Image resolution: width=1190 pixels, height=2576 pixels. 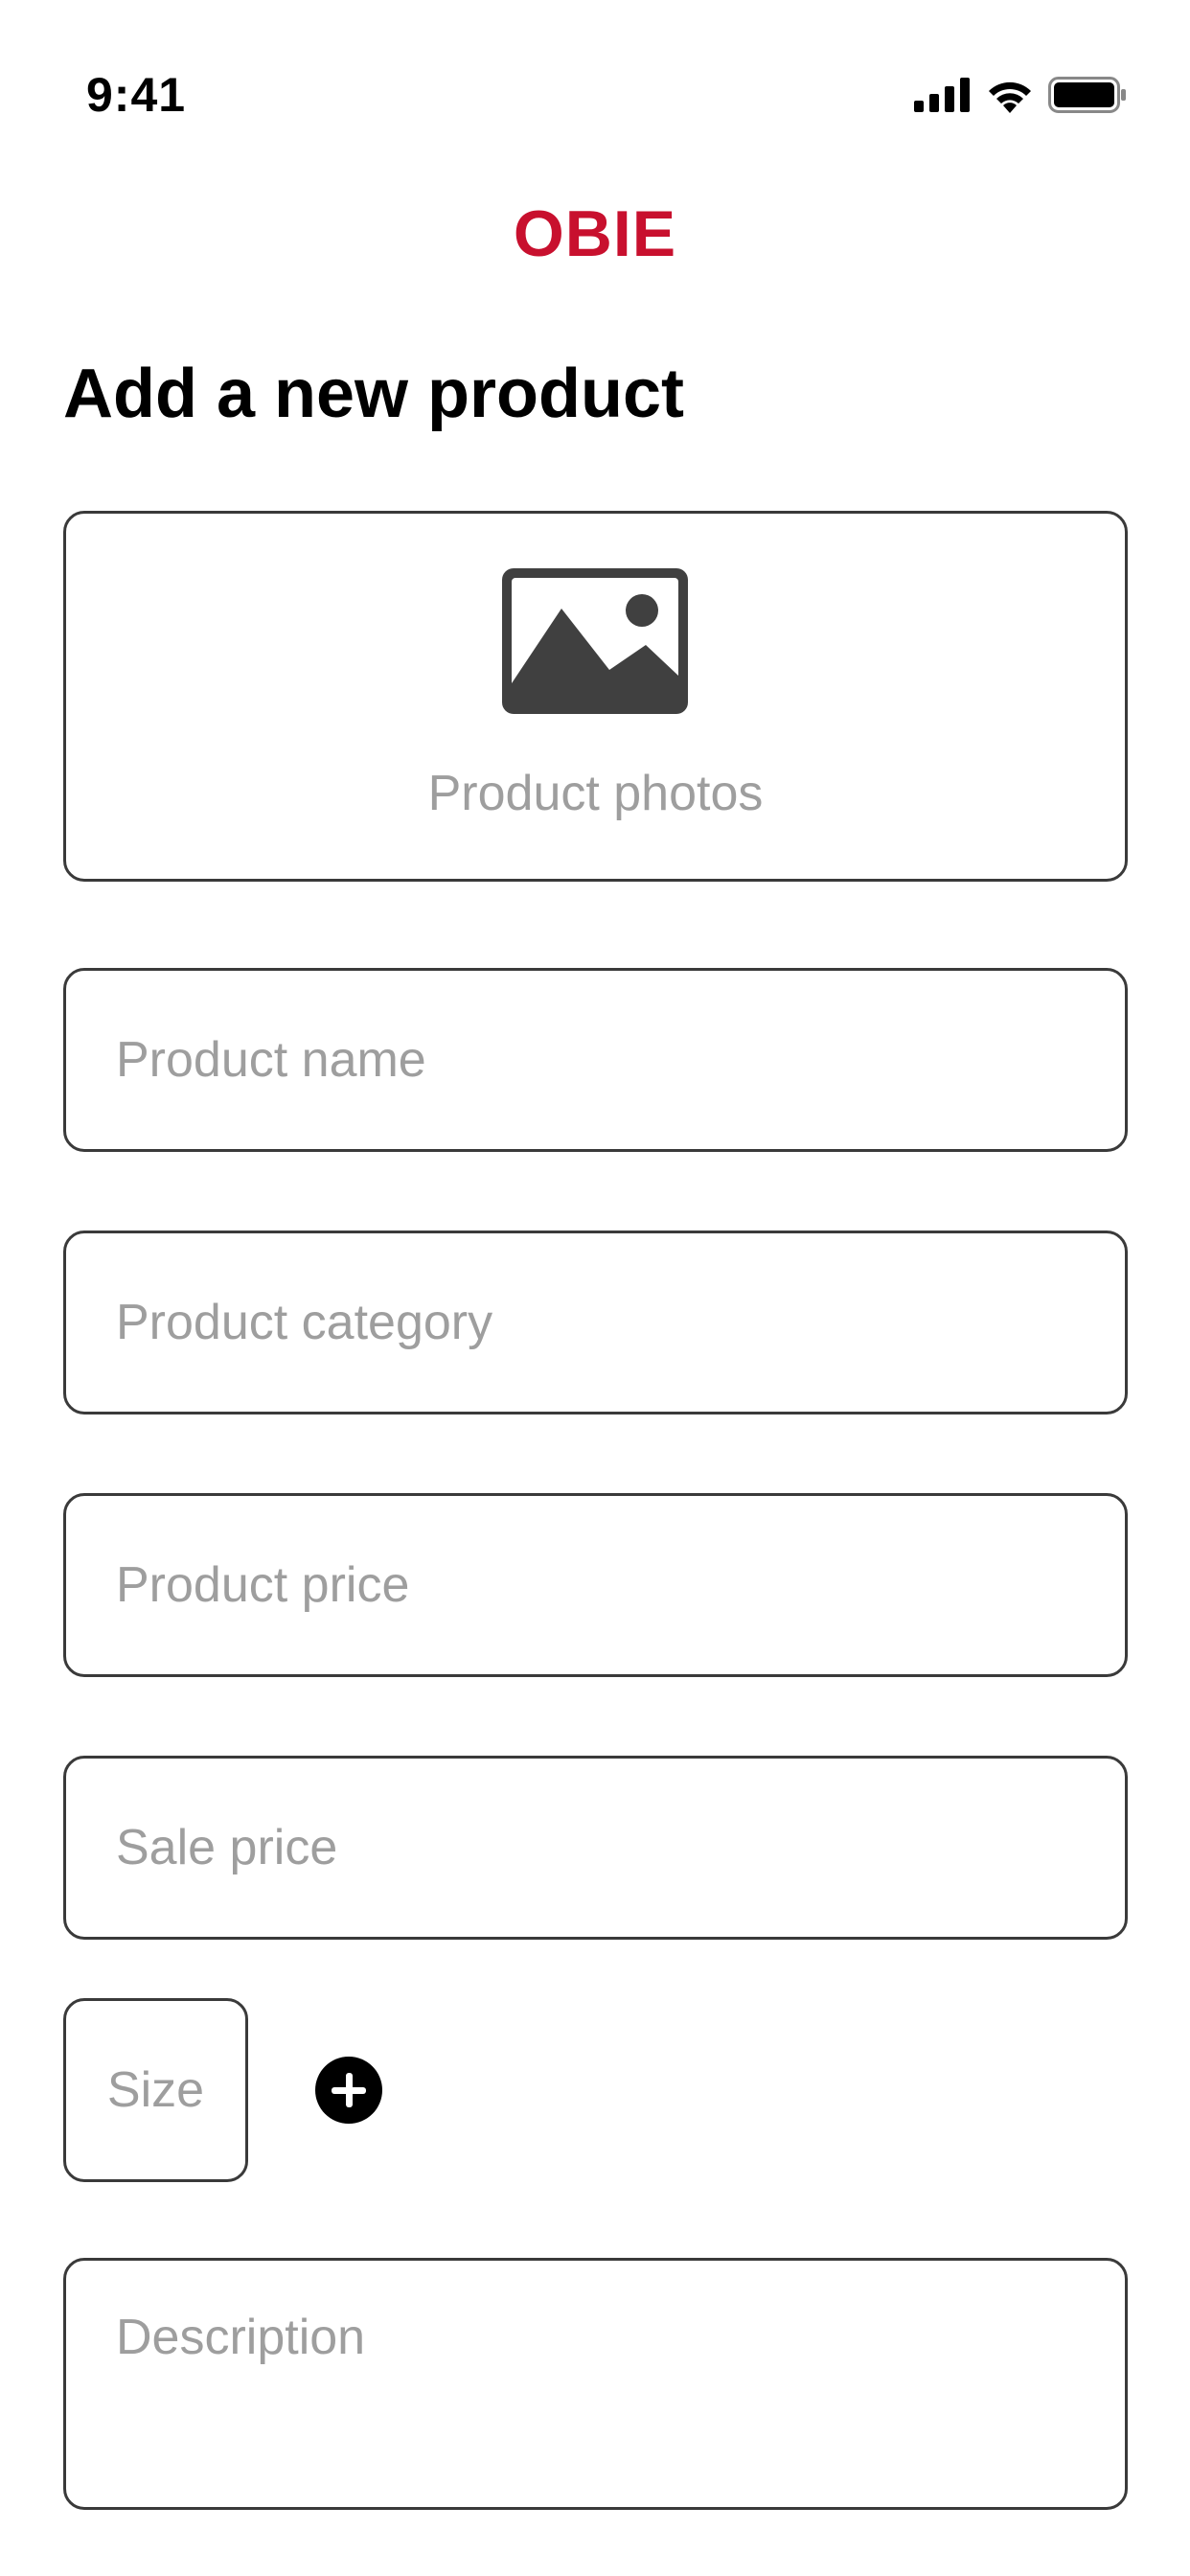 What do you see at coordinates (1087, 95) in the screenshot?
I see `battery-icon` at bounding box center [1087, 95].